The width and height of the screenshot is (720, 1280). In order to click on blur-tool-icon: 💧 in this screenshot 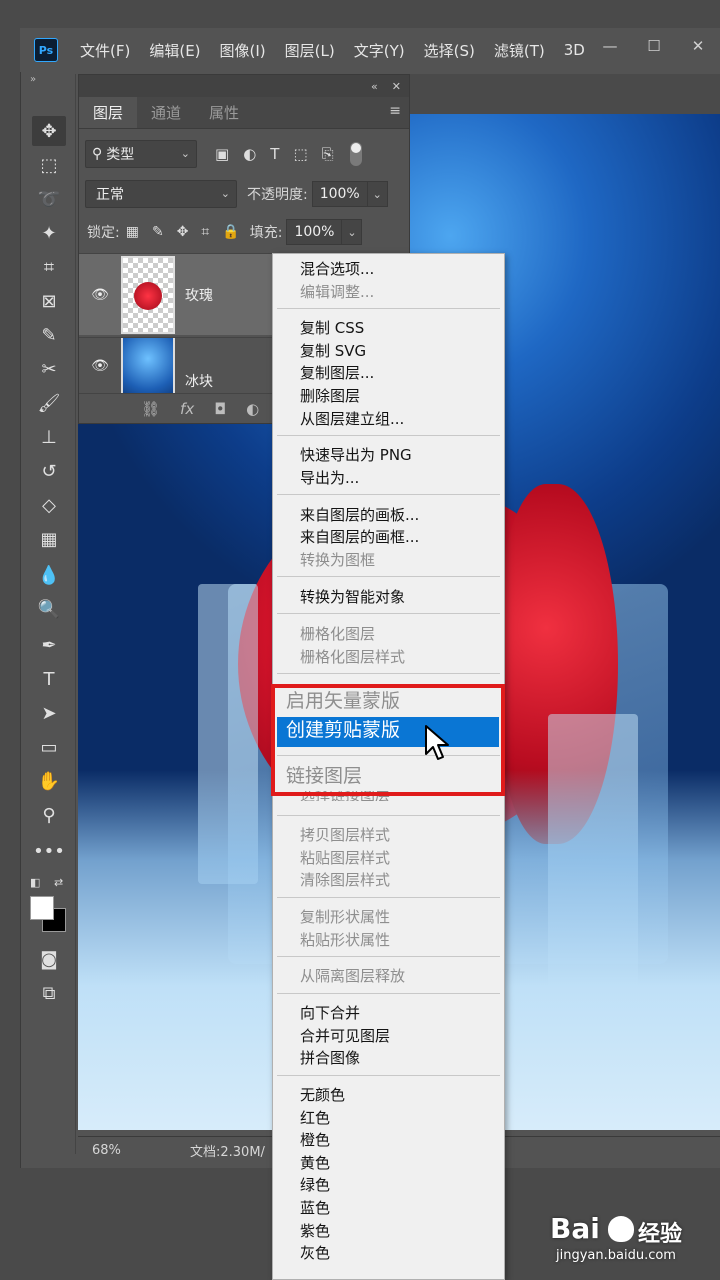, I will do `click(49, 575)`.